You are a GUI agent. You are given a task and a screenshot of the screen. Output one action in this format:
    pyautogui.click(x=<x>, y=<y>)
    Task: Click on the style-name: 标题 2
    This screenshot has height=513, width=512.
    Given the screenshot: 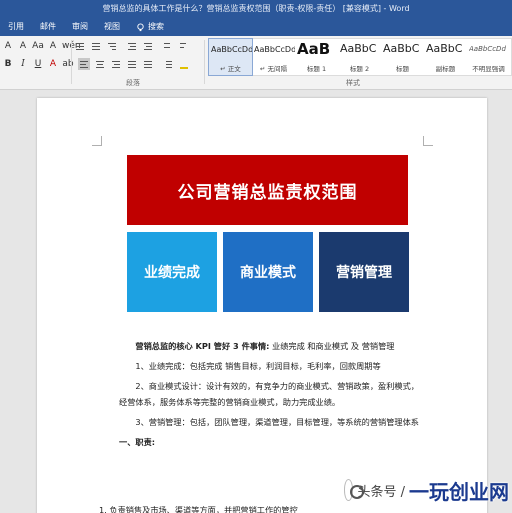 What is the action you would take?
    pyautogui.click(x=359, y=69)
    